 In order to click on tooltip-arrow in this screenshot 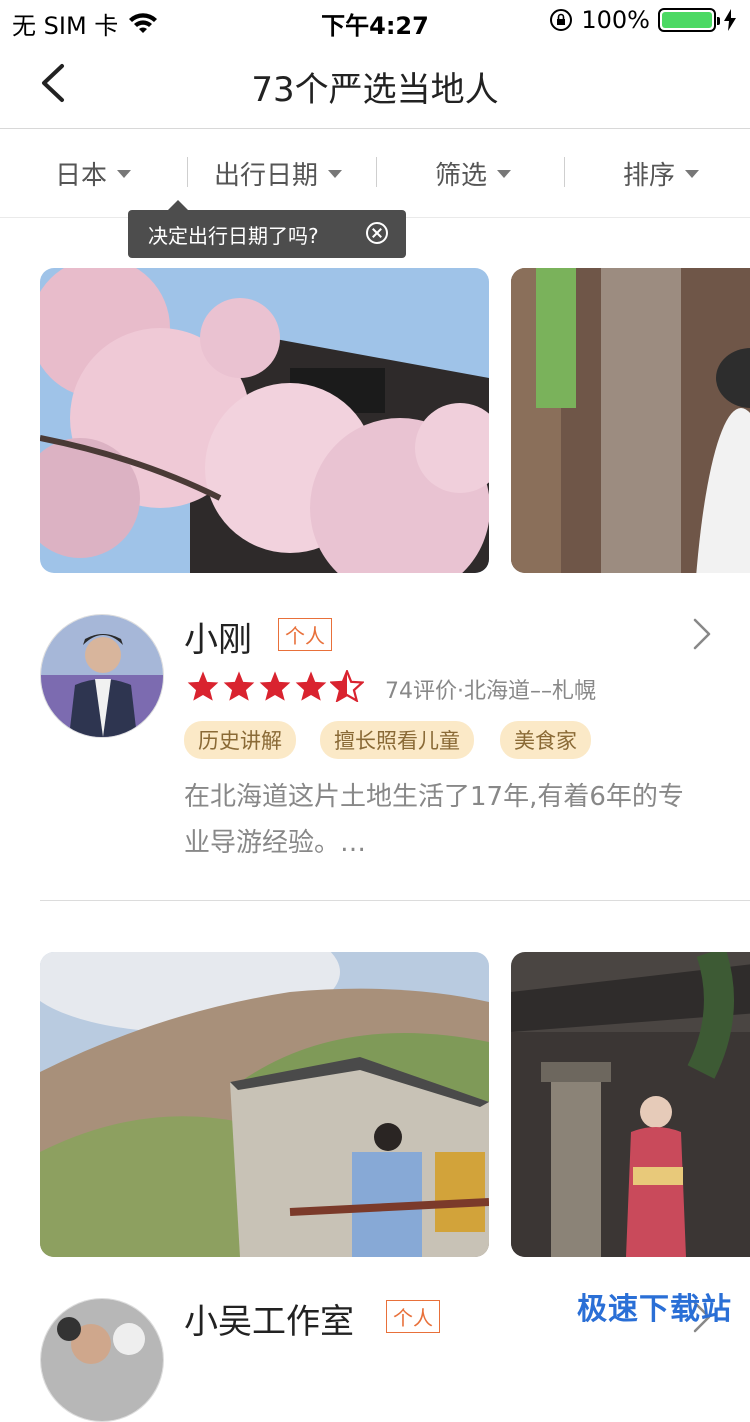, I will do `click(178, 205)`.